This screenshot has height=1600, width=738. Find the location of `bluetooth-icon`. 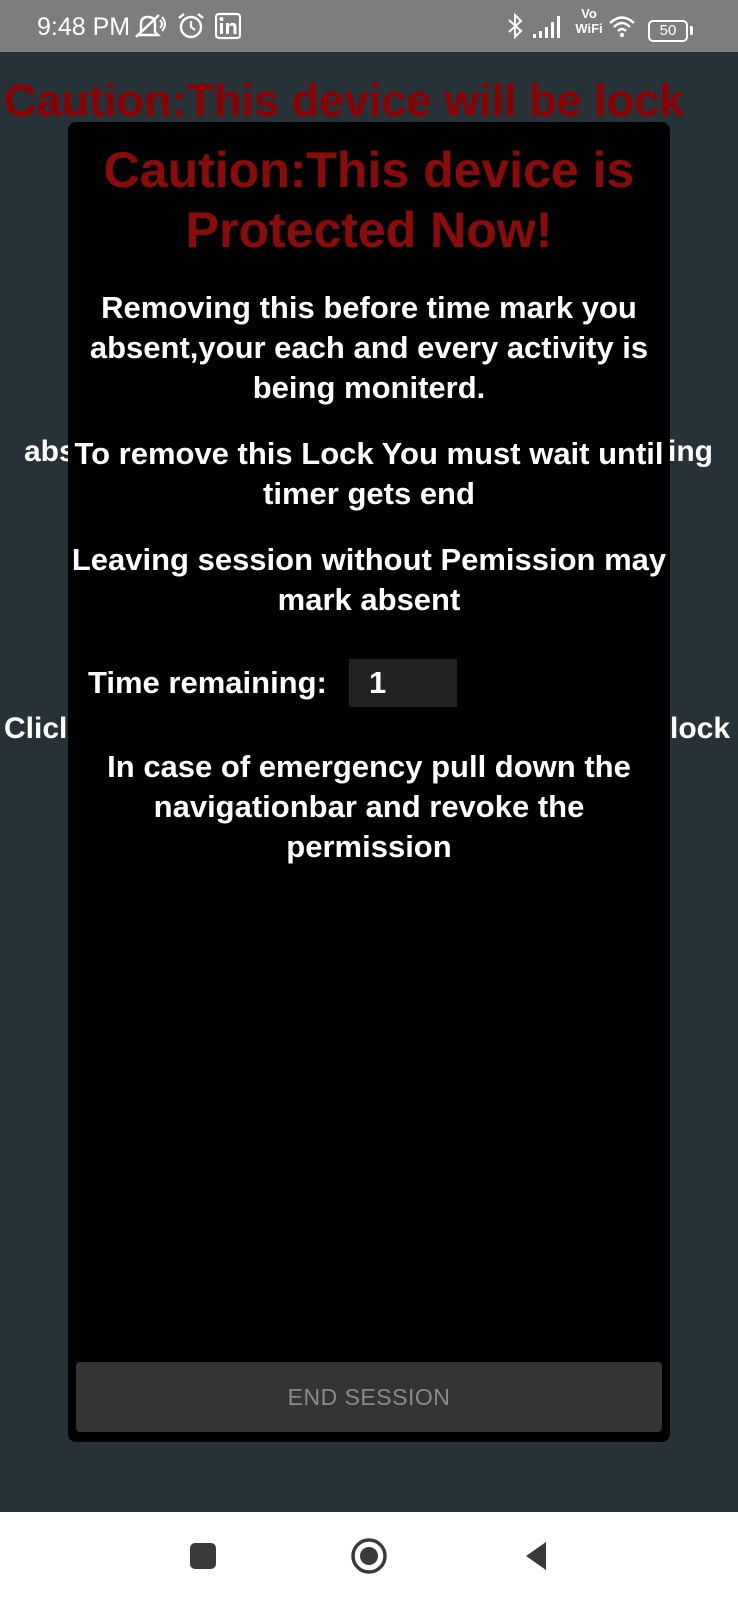

bluetooth-icon is located at coordinates (515, 26).